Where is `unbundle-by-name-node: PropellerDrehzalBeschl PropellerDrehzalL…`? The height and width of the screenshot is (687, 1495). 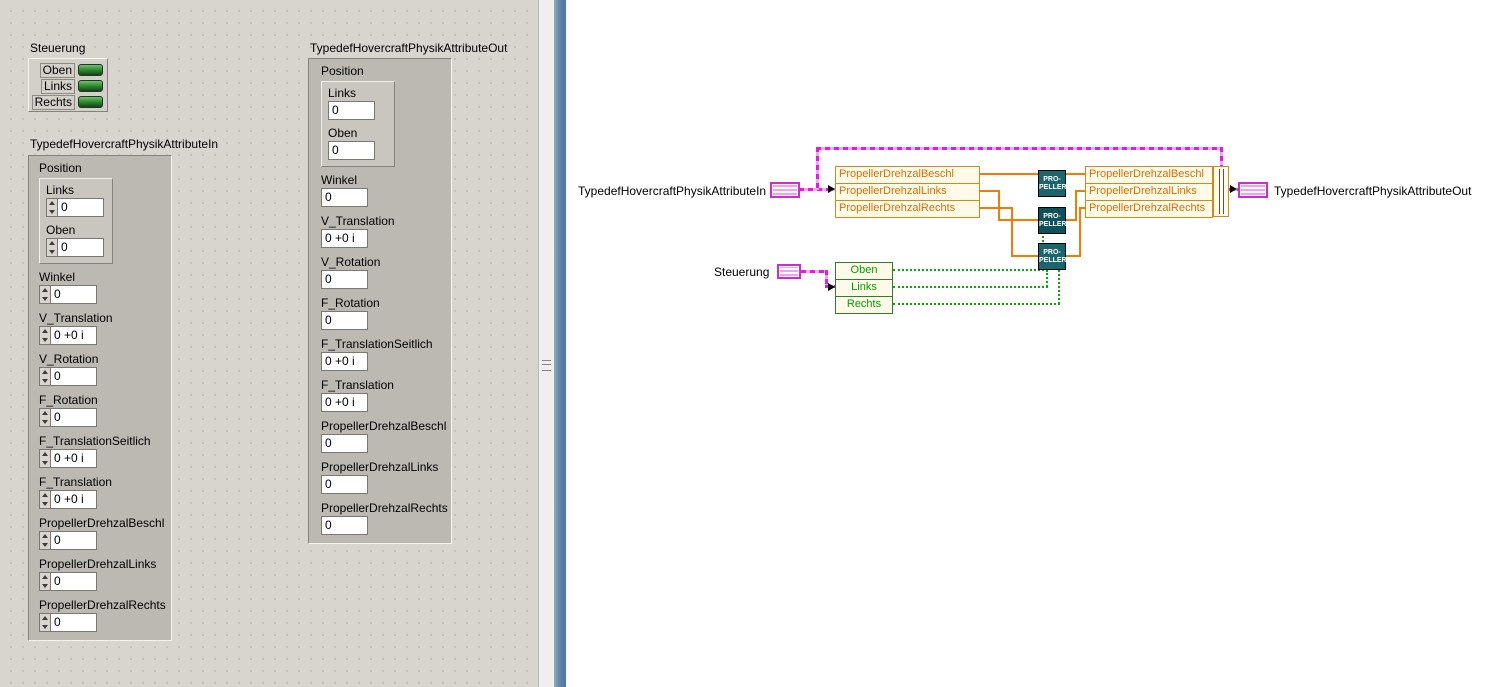 unbundle-by-name-node: PropellerDrehzalBeschl PropellerDrehzalL… is located at coordinates (907, 192).